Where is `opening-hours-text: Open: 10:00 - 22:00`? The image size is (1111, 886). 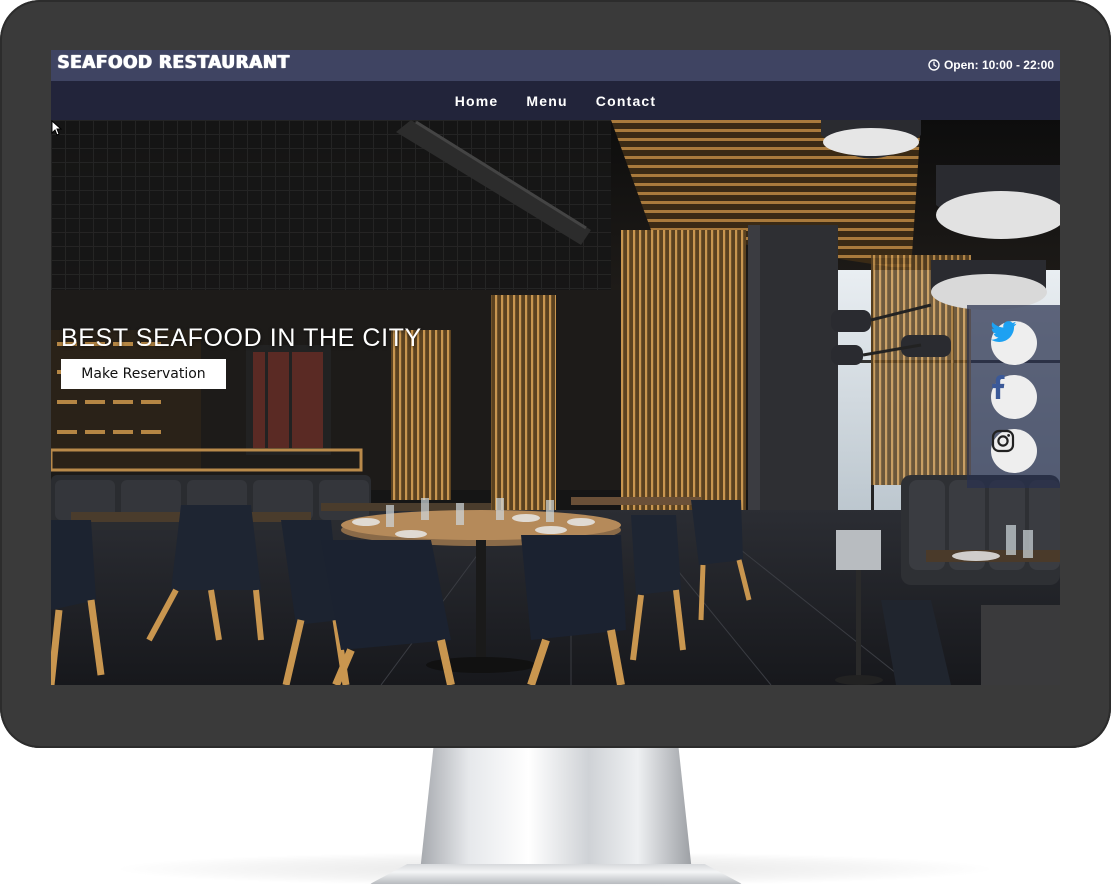 opening-hours-text: Open: 10:00 - 22:00 is located at coordinates (998, 65).